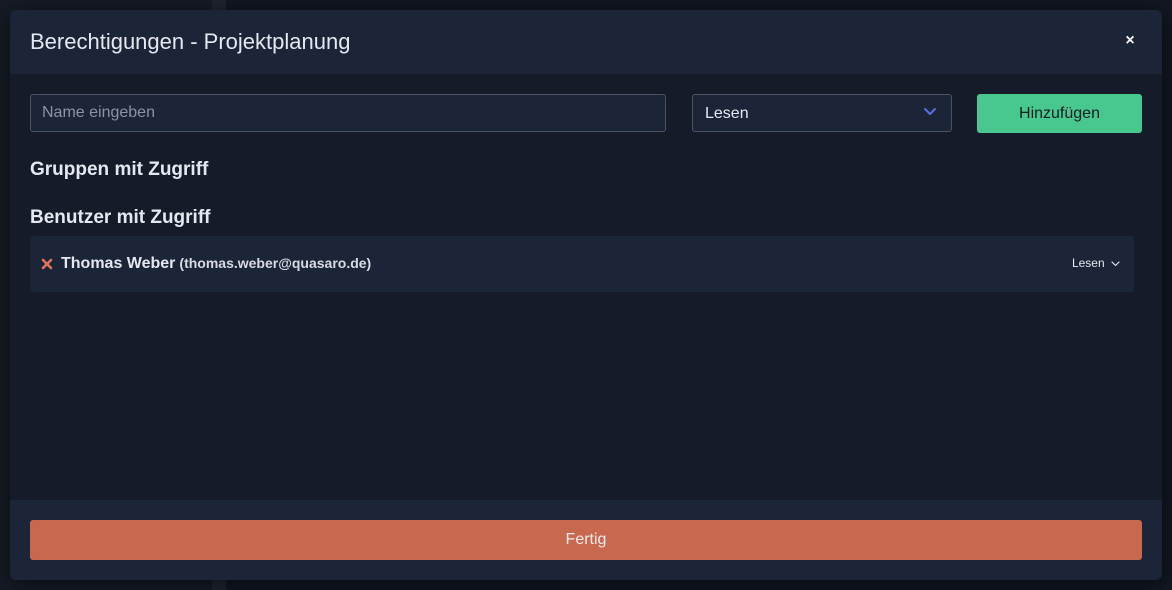 The height and width of the screenshot is (590, 1172). Describe the element at coordinates (727, 113) in the screenshot. I see `role-select-value: Lesen` at that location.